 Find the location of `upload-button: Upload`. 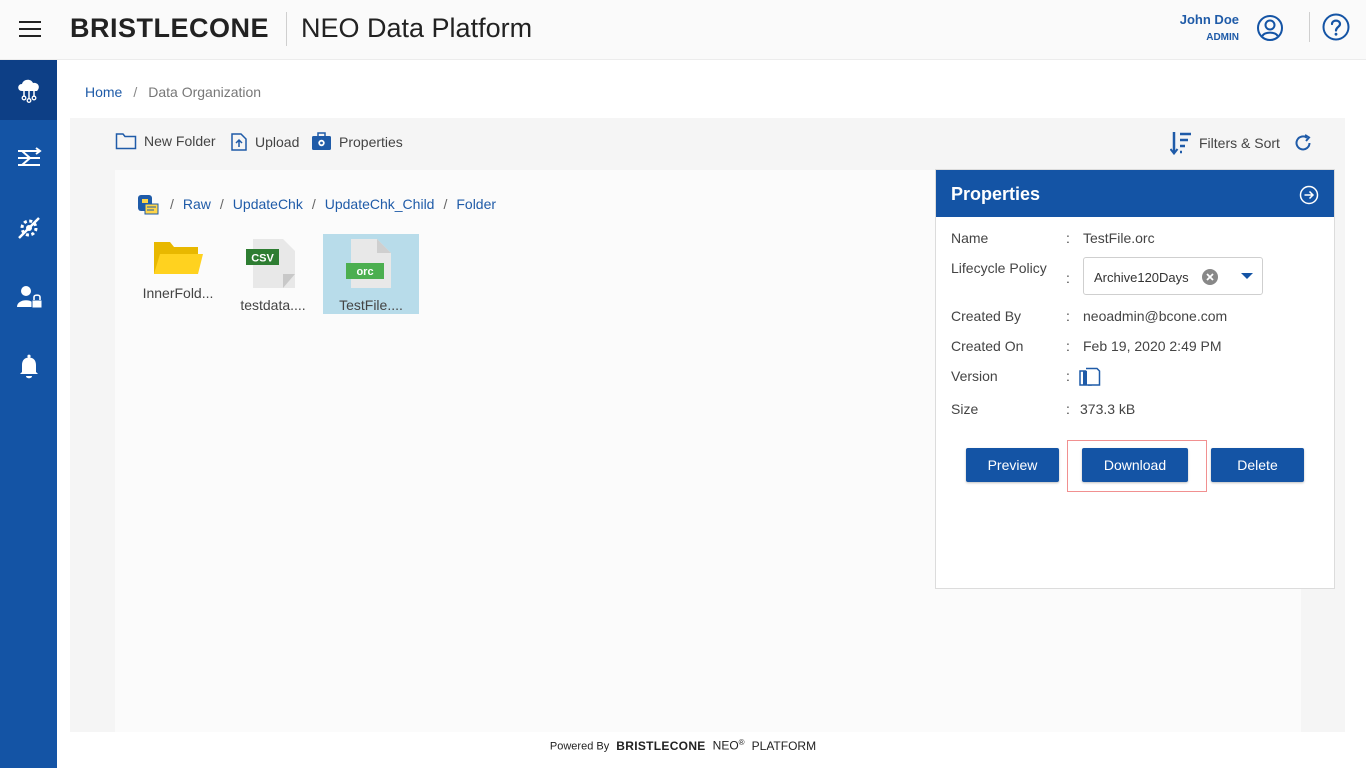

upload-button: Upload is located at coordinates (264, 142).